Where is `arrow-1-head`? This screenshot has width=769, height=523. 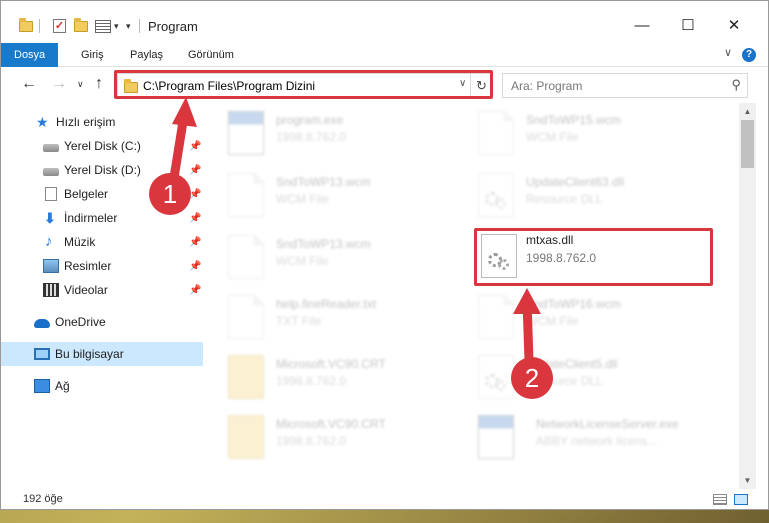
arrow-1-head is located at coordinates (184, 112).